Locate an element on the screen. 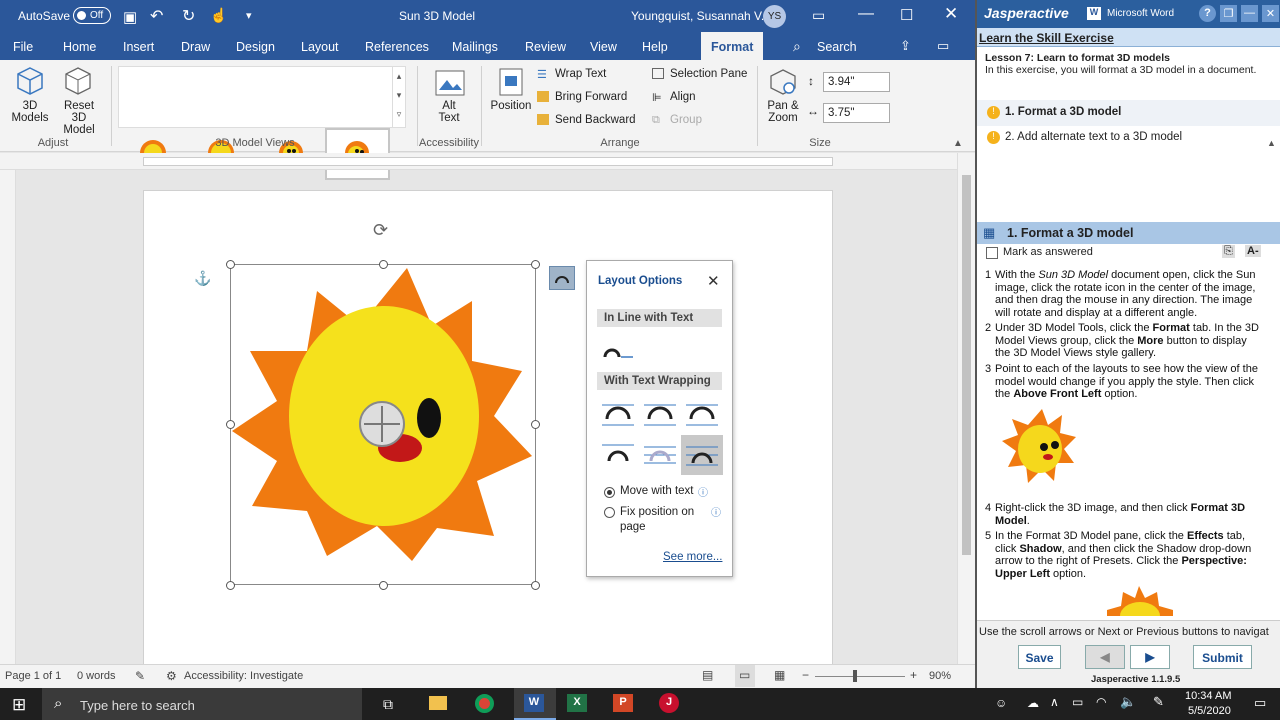 This screenshot has width=1280, height=720. wrap-top-bottom-icon is located at coordinates (618, 456).